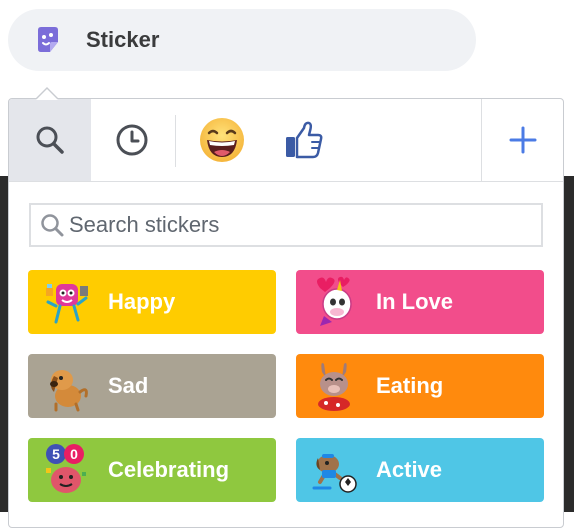  I want to click on category-label: Sad, so click(128, 385).